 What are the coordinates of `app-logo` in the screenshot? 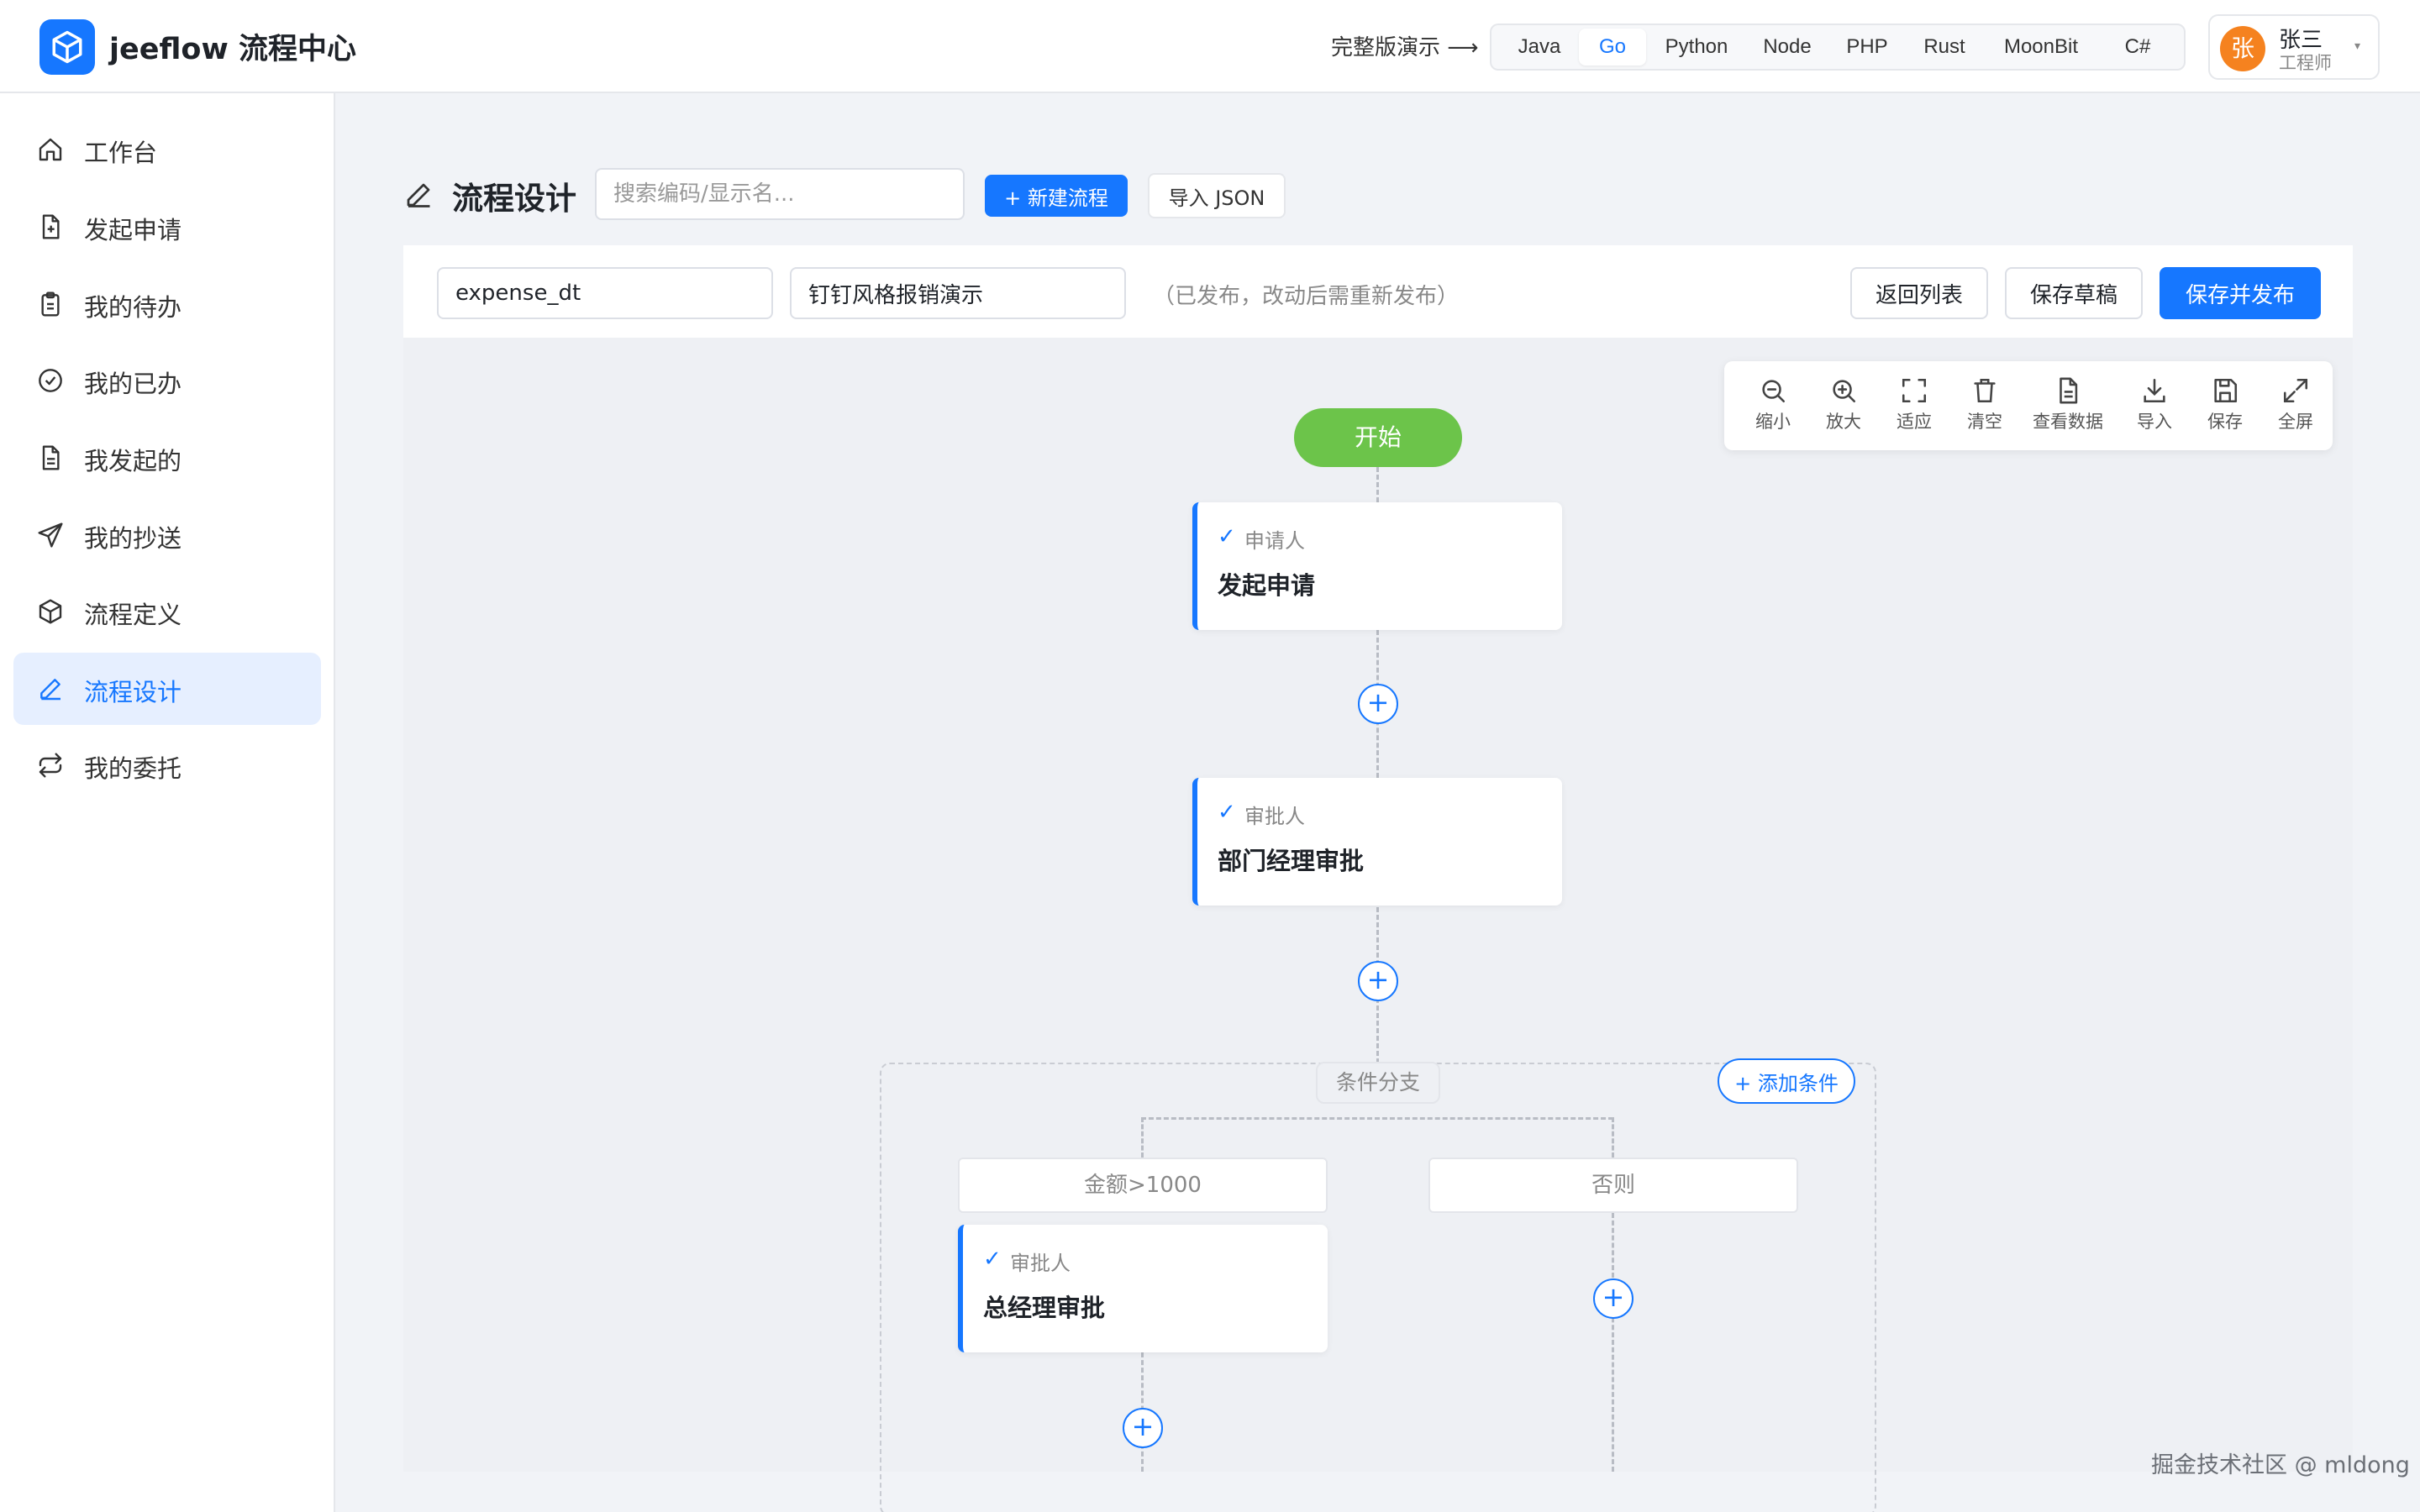 It's located at (67, 47).